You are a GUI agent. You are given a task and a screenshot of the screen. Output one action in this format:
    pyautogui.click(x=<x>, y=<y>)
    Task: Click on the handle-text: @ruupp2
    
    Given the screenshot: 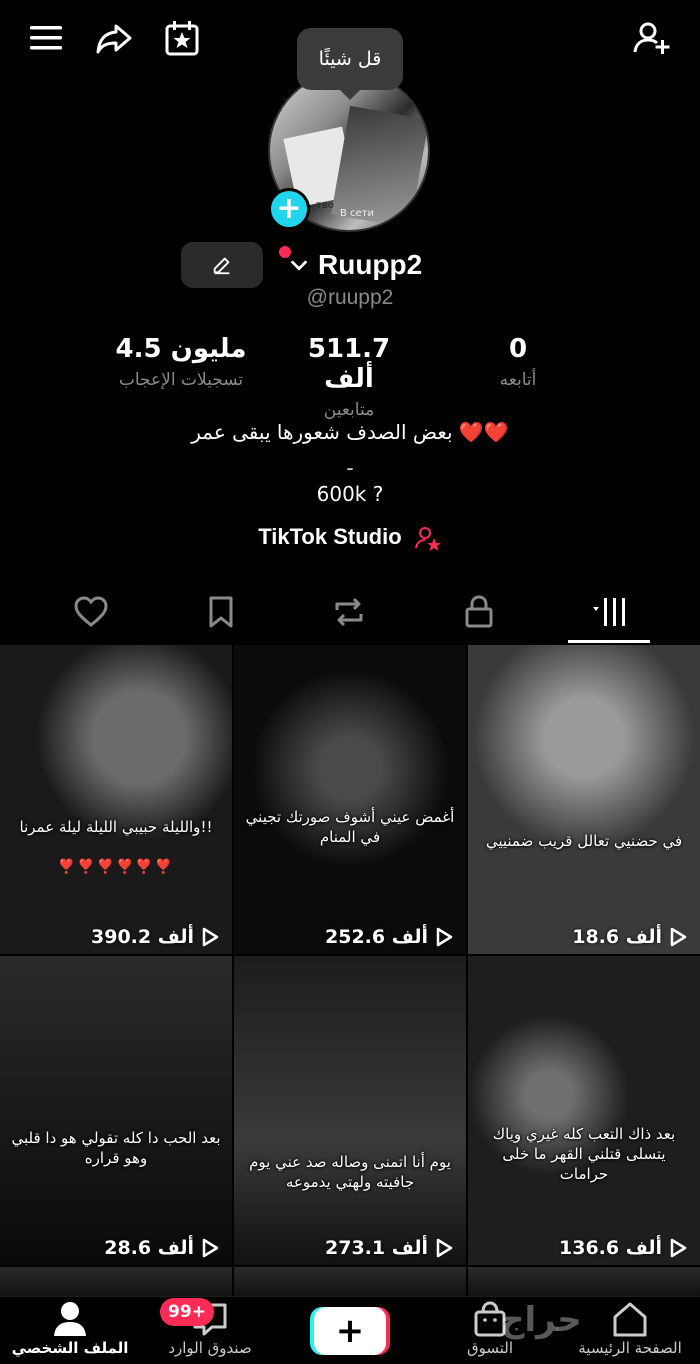 What is the action you would take?
    pyautogui.click(x=350, y=297)
    